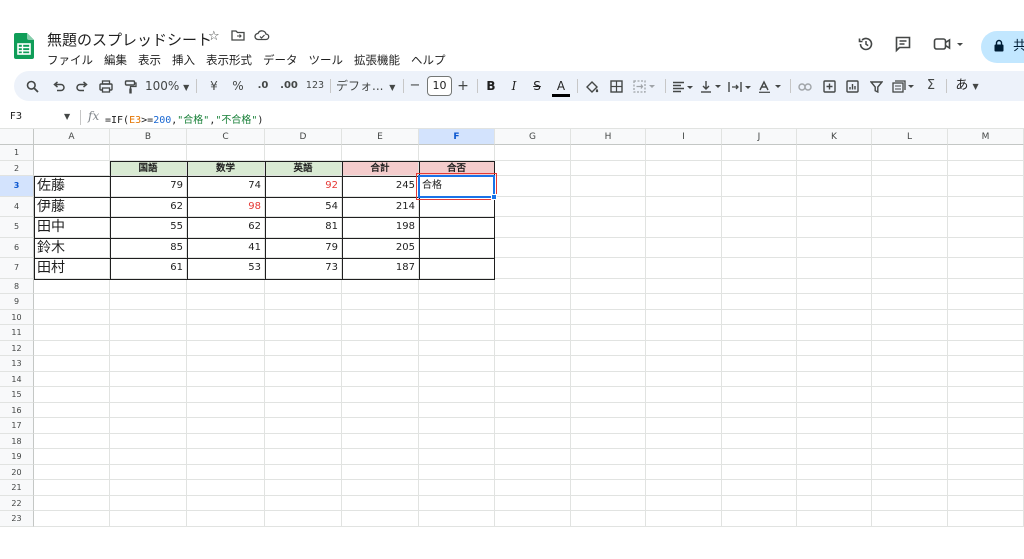 This screenshot has height=559, width=1024. What do you see at coordinates (303, 206) in the screenshot?
I see `score-cell: 54` at bounding box center [303, 206].